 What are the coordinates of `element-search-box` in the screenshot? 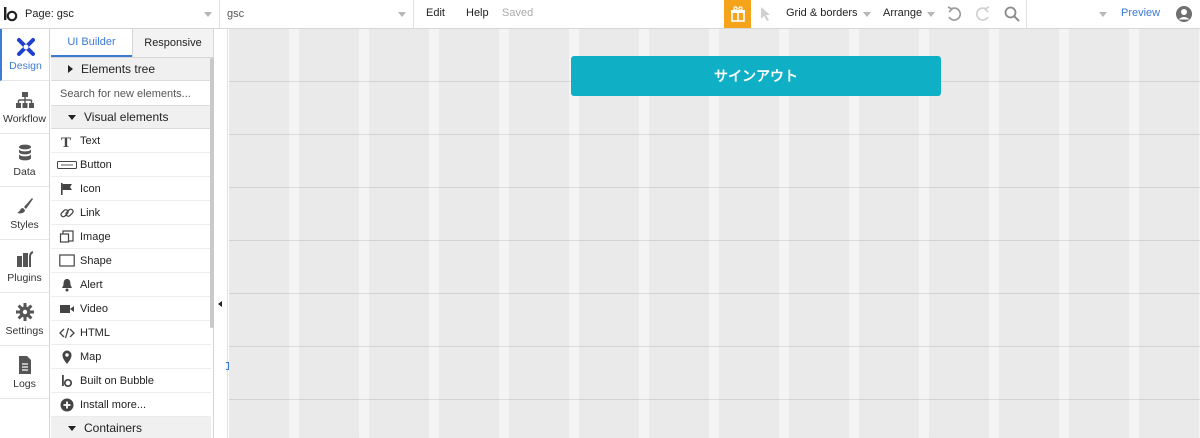 It's located at (1070, 14).